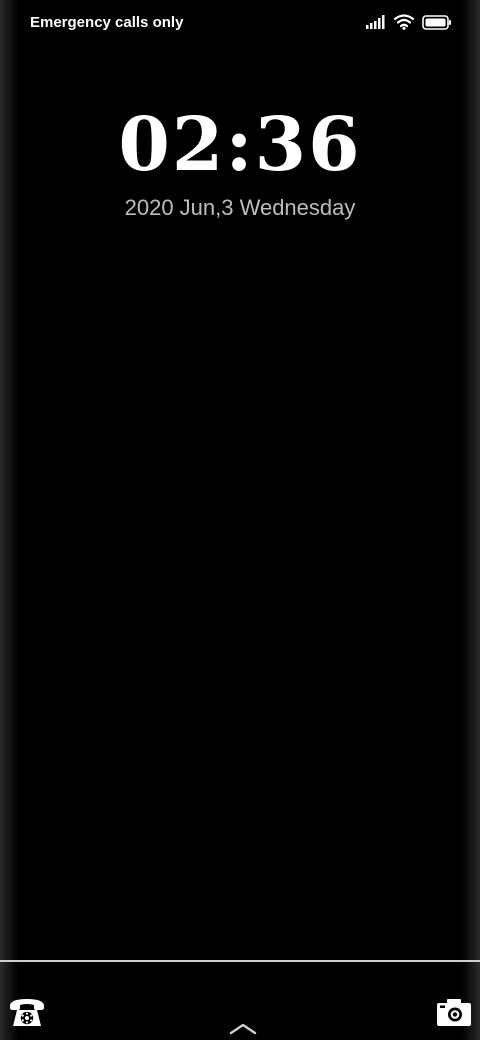 Image resolution: width=480 pixels, height=1040 pixels. Describe the element at coordinates (240, 145) in the screenshot. I see `lockscreen-clock: 02:36` at that location.